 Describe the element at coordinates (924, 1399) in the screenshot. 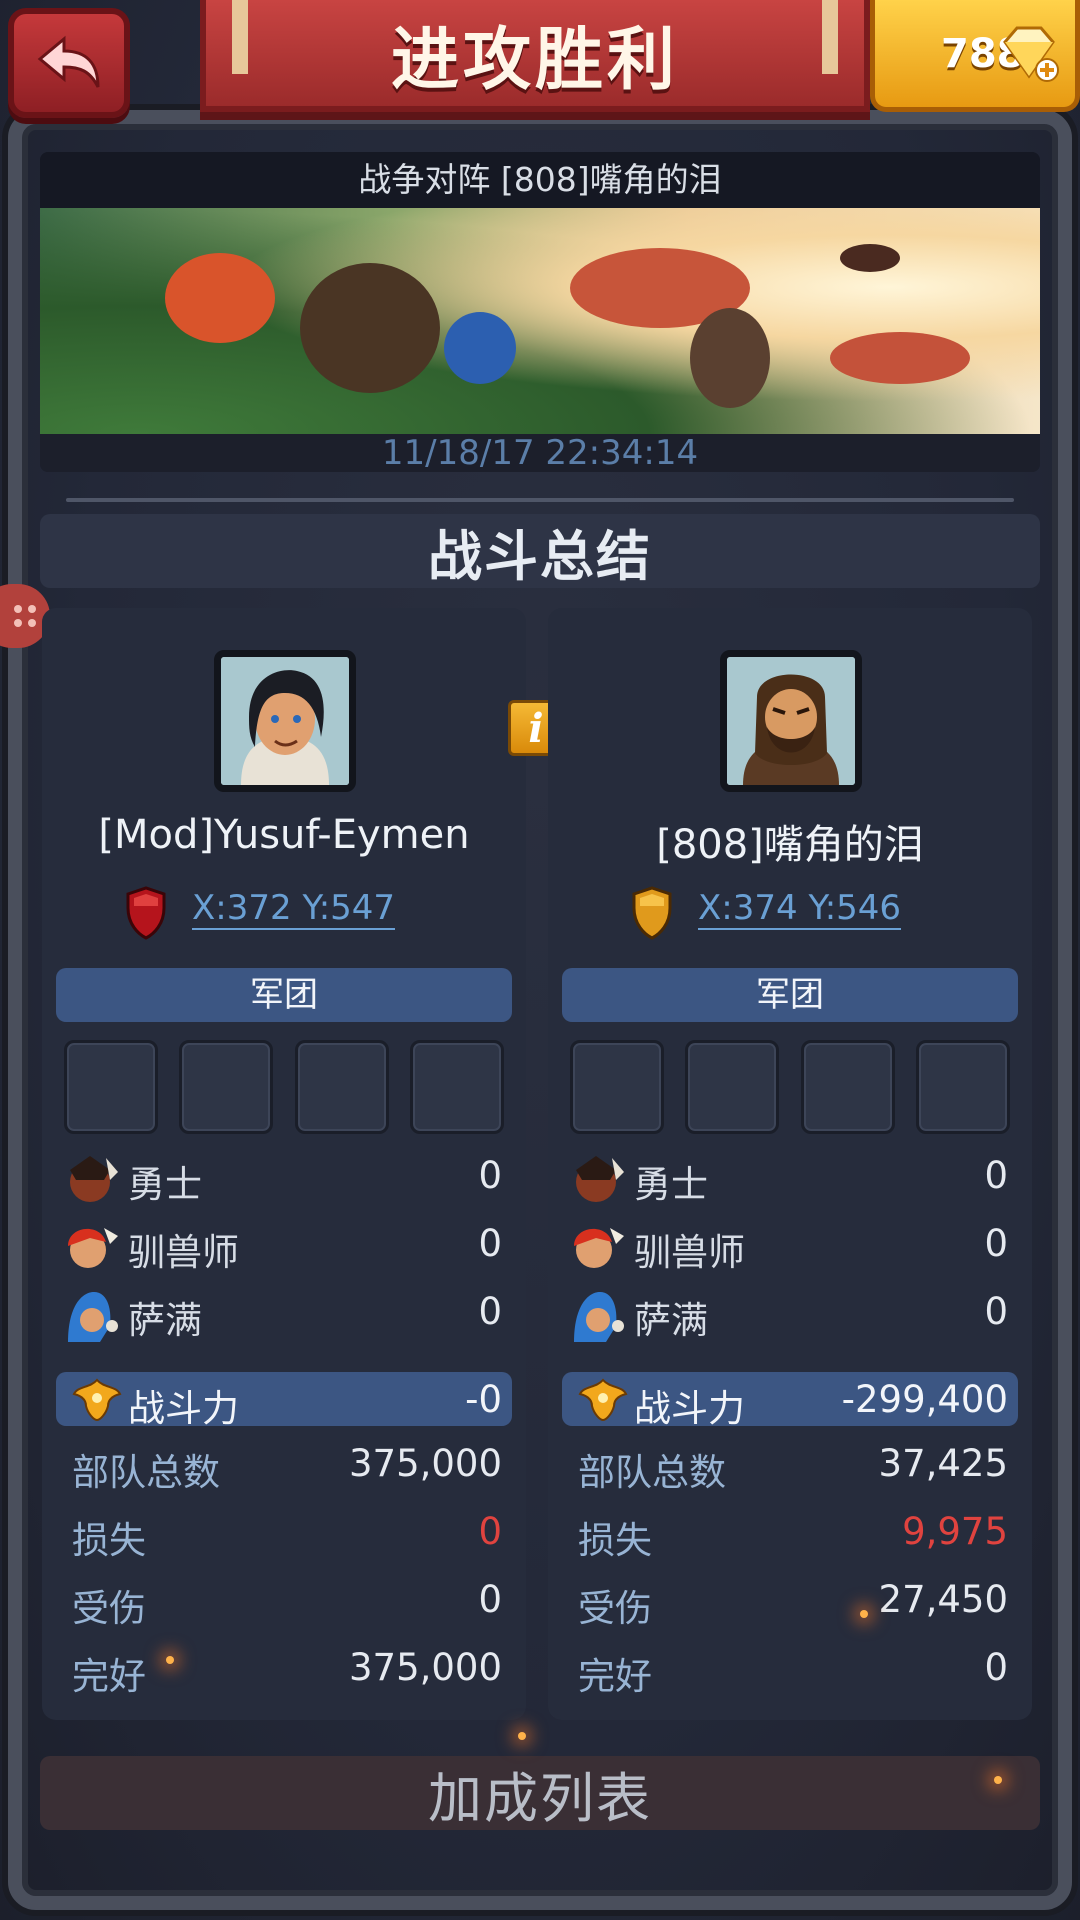

I see `power-value: -299,400` at that location.